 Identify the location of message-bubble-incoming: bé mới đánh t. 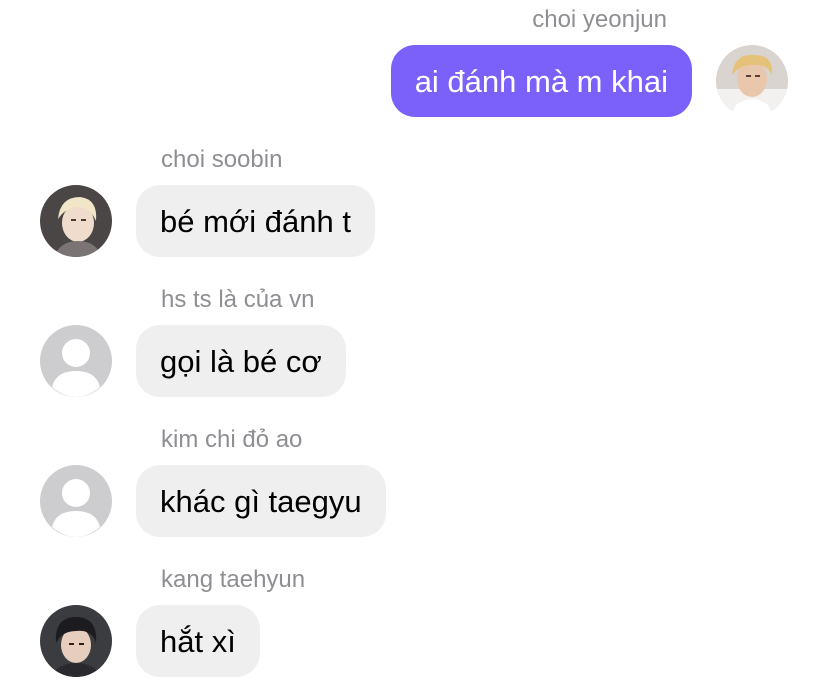
(255, 221).